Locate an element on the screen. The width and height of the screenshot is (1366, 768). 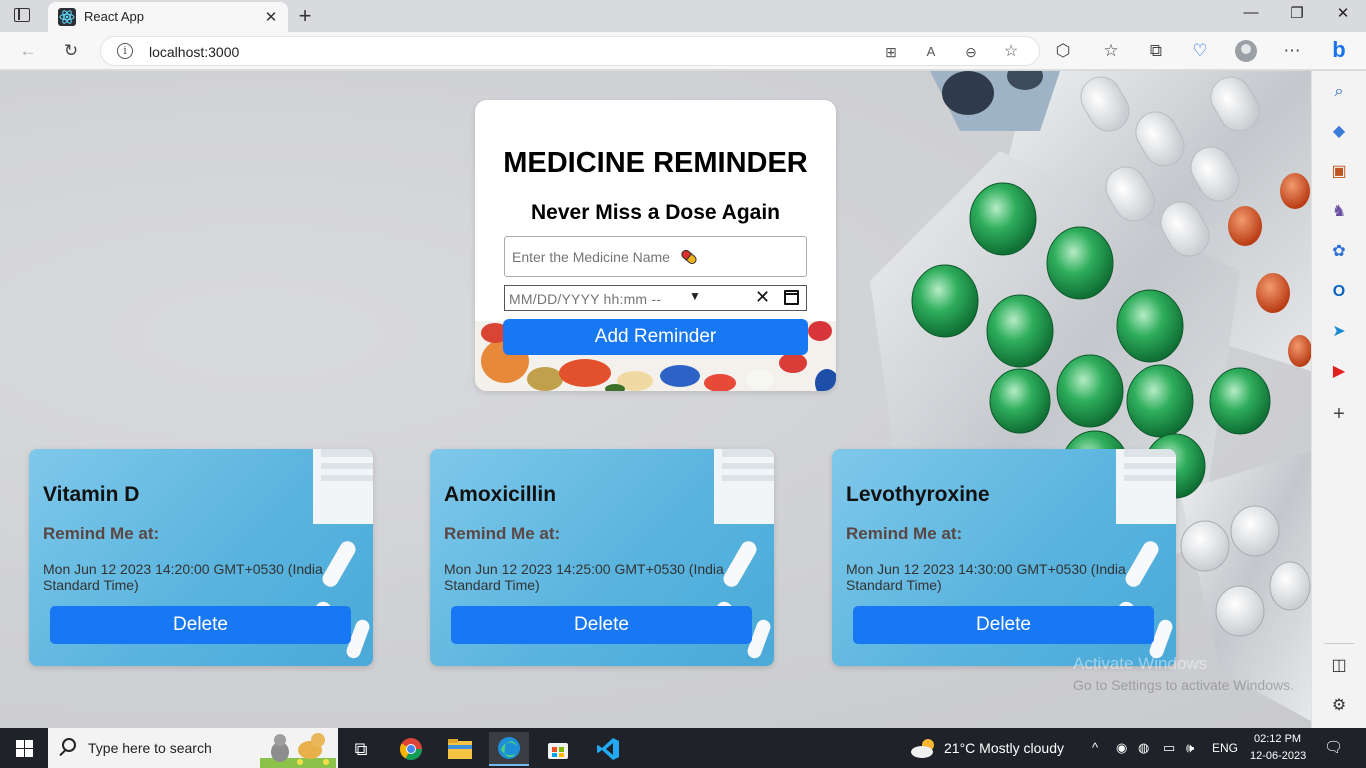
zoom-icon: ⊖ is located at coordinates (971, 52).